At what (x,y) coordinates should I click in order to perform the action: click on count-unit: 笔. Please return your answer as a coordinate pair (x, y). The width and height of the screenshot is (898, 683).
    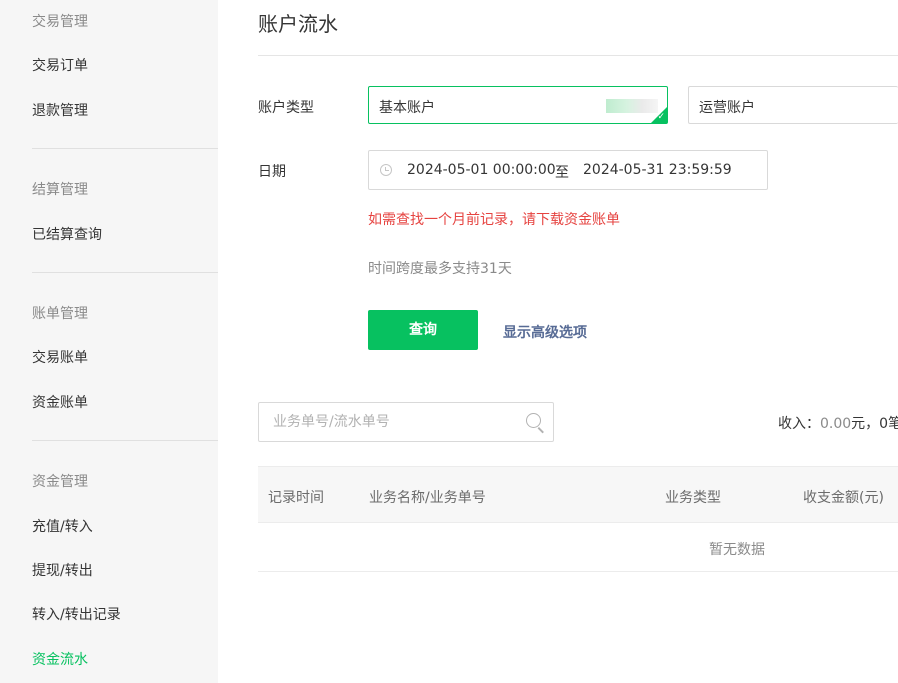
    Looking at the image, I should click on (893, 424).